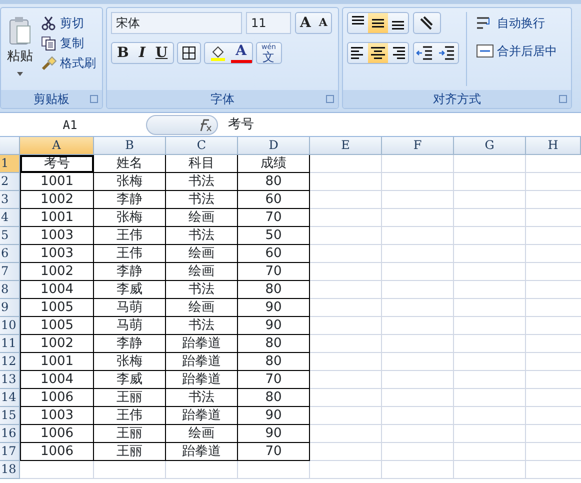 The height and width of the screenshot is (483, 581). What do you see at coordinates (358, 20) in the screenshot?
I see `align-top-icon` at bounding box center [358, 20].